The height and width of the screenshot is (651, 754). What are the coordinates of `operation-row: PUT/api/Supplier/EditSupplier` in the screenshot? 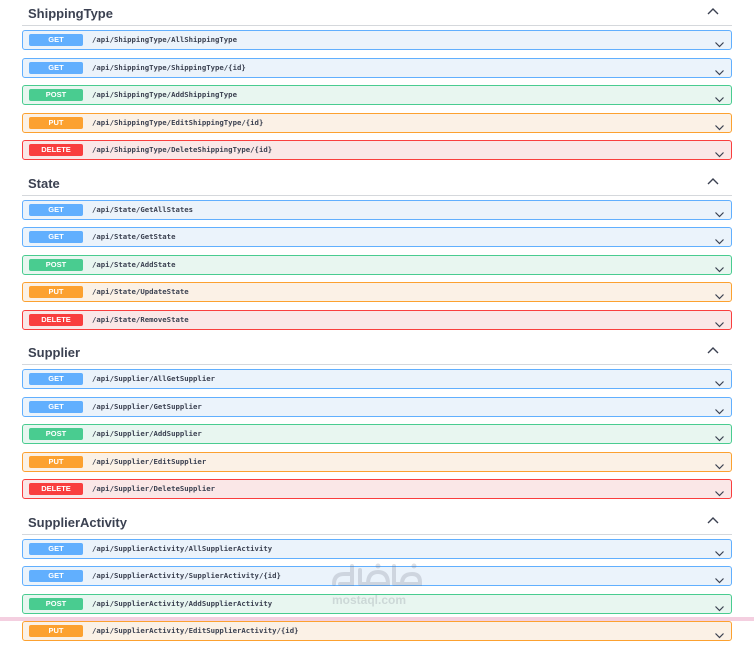 It's located at (377, 461).